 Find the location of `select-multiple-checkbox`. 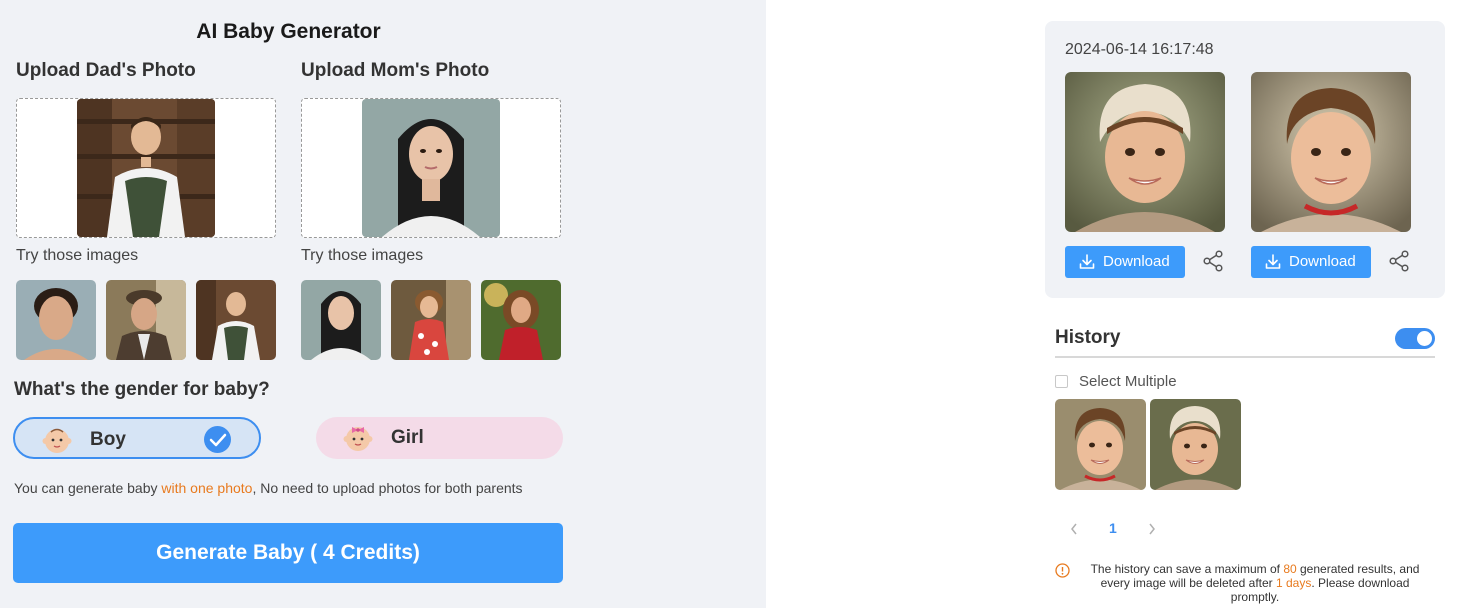

select-multiple-checkbox is located at coordinates (1061, 381).